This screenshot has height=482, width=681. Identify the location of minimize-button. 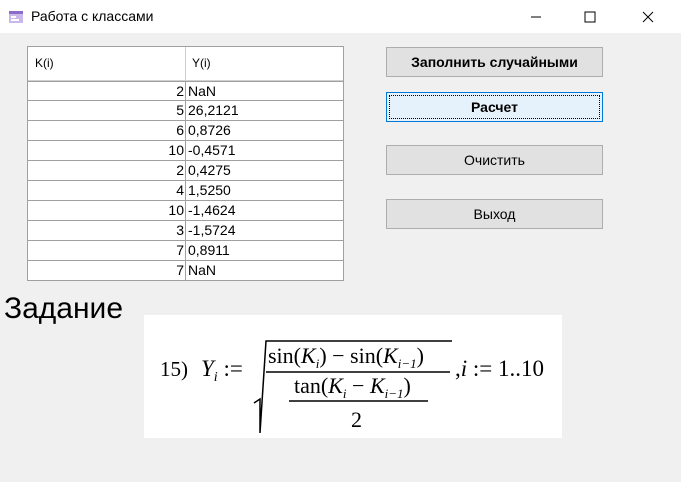
(536, 16).